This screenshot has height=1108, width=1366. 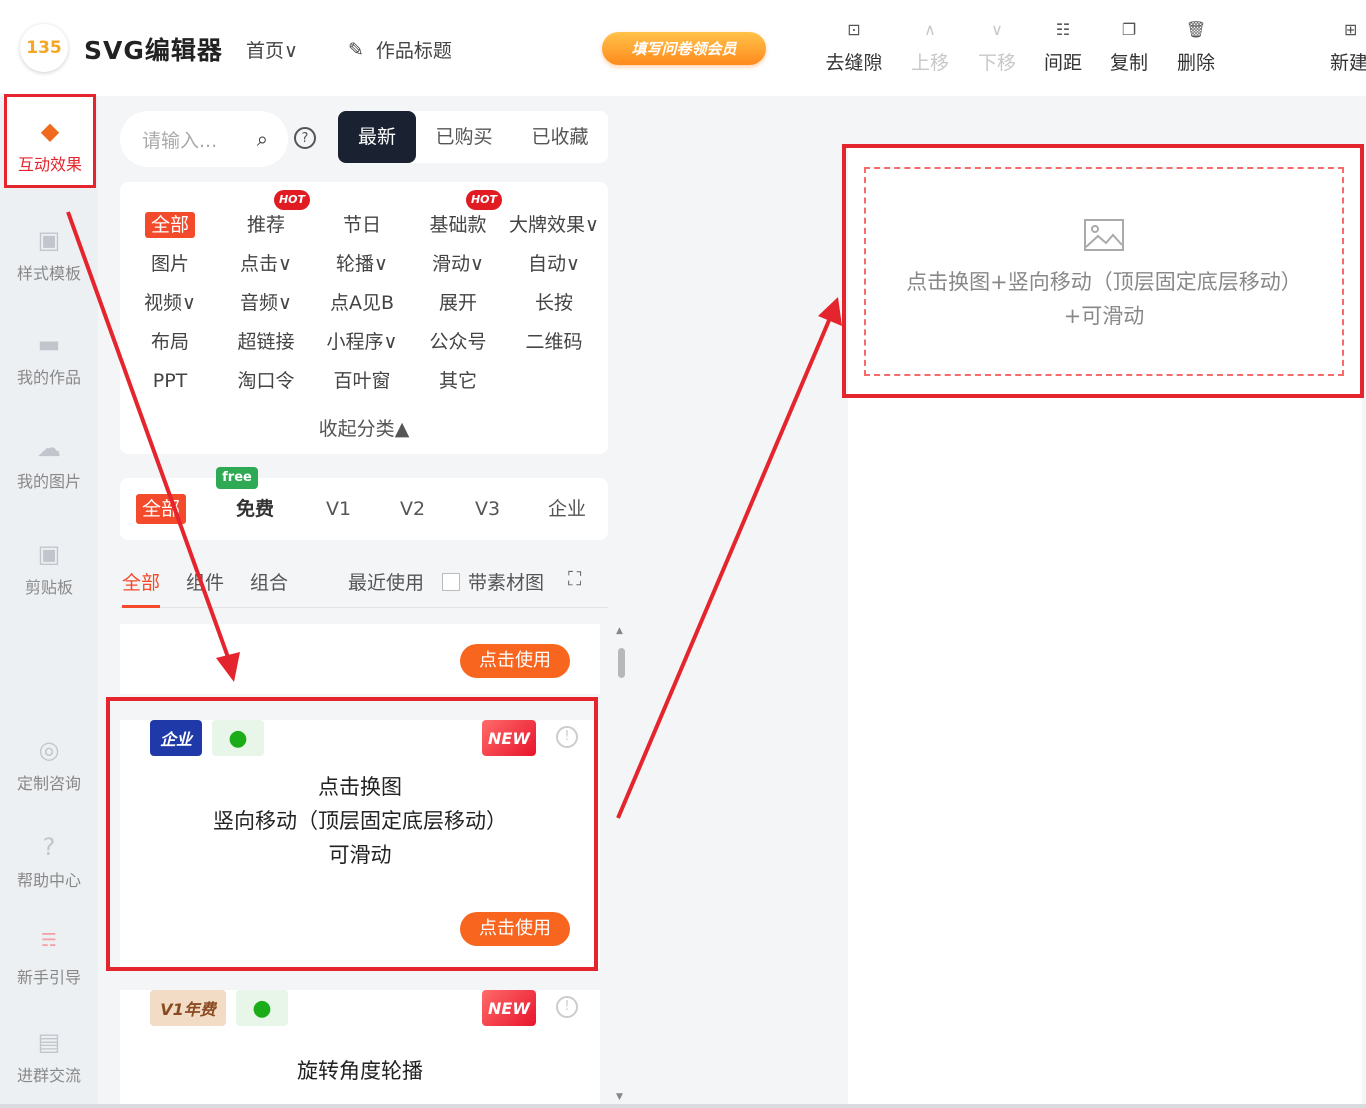 I want to click on tool-move-up-button: ∧ 上移, so click(x=930, y=47).